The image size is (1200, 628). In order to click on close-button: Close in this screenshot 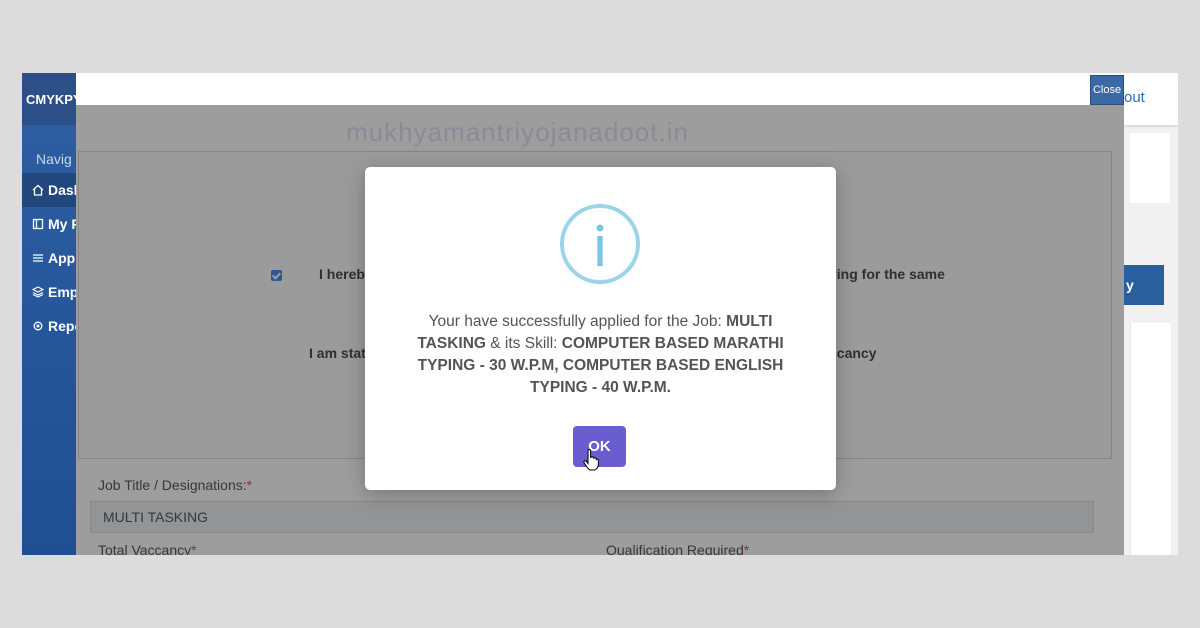, I will do `click(1107, 90)`.